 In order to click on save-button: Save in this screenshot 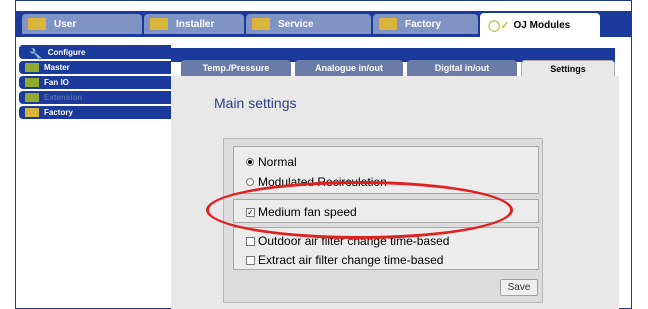, I will do `click(519, 287)`.